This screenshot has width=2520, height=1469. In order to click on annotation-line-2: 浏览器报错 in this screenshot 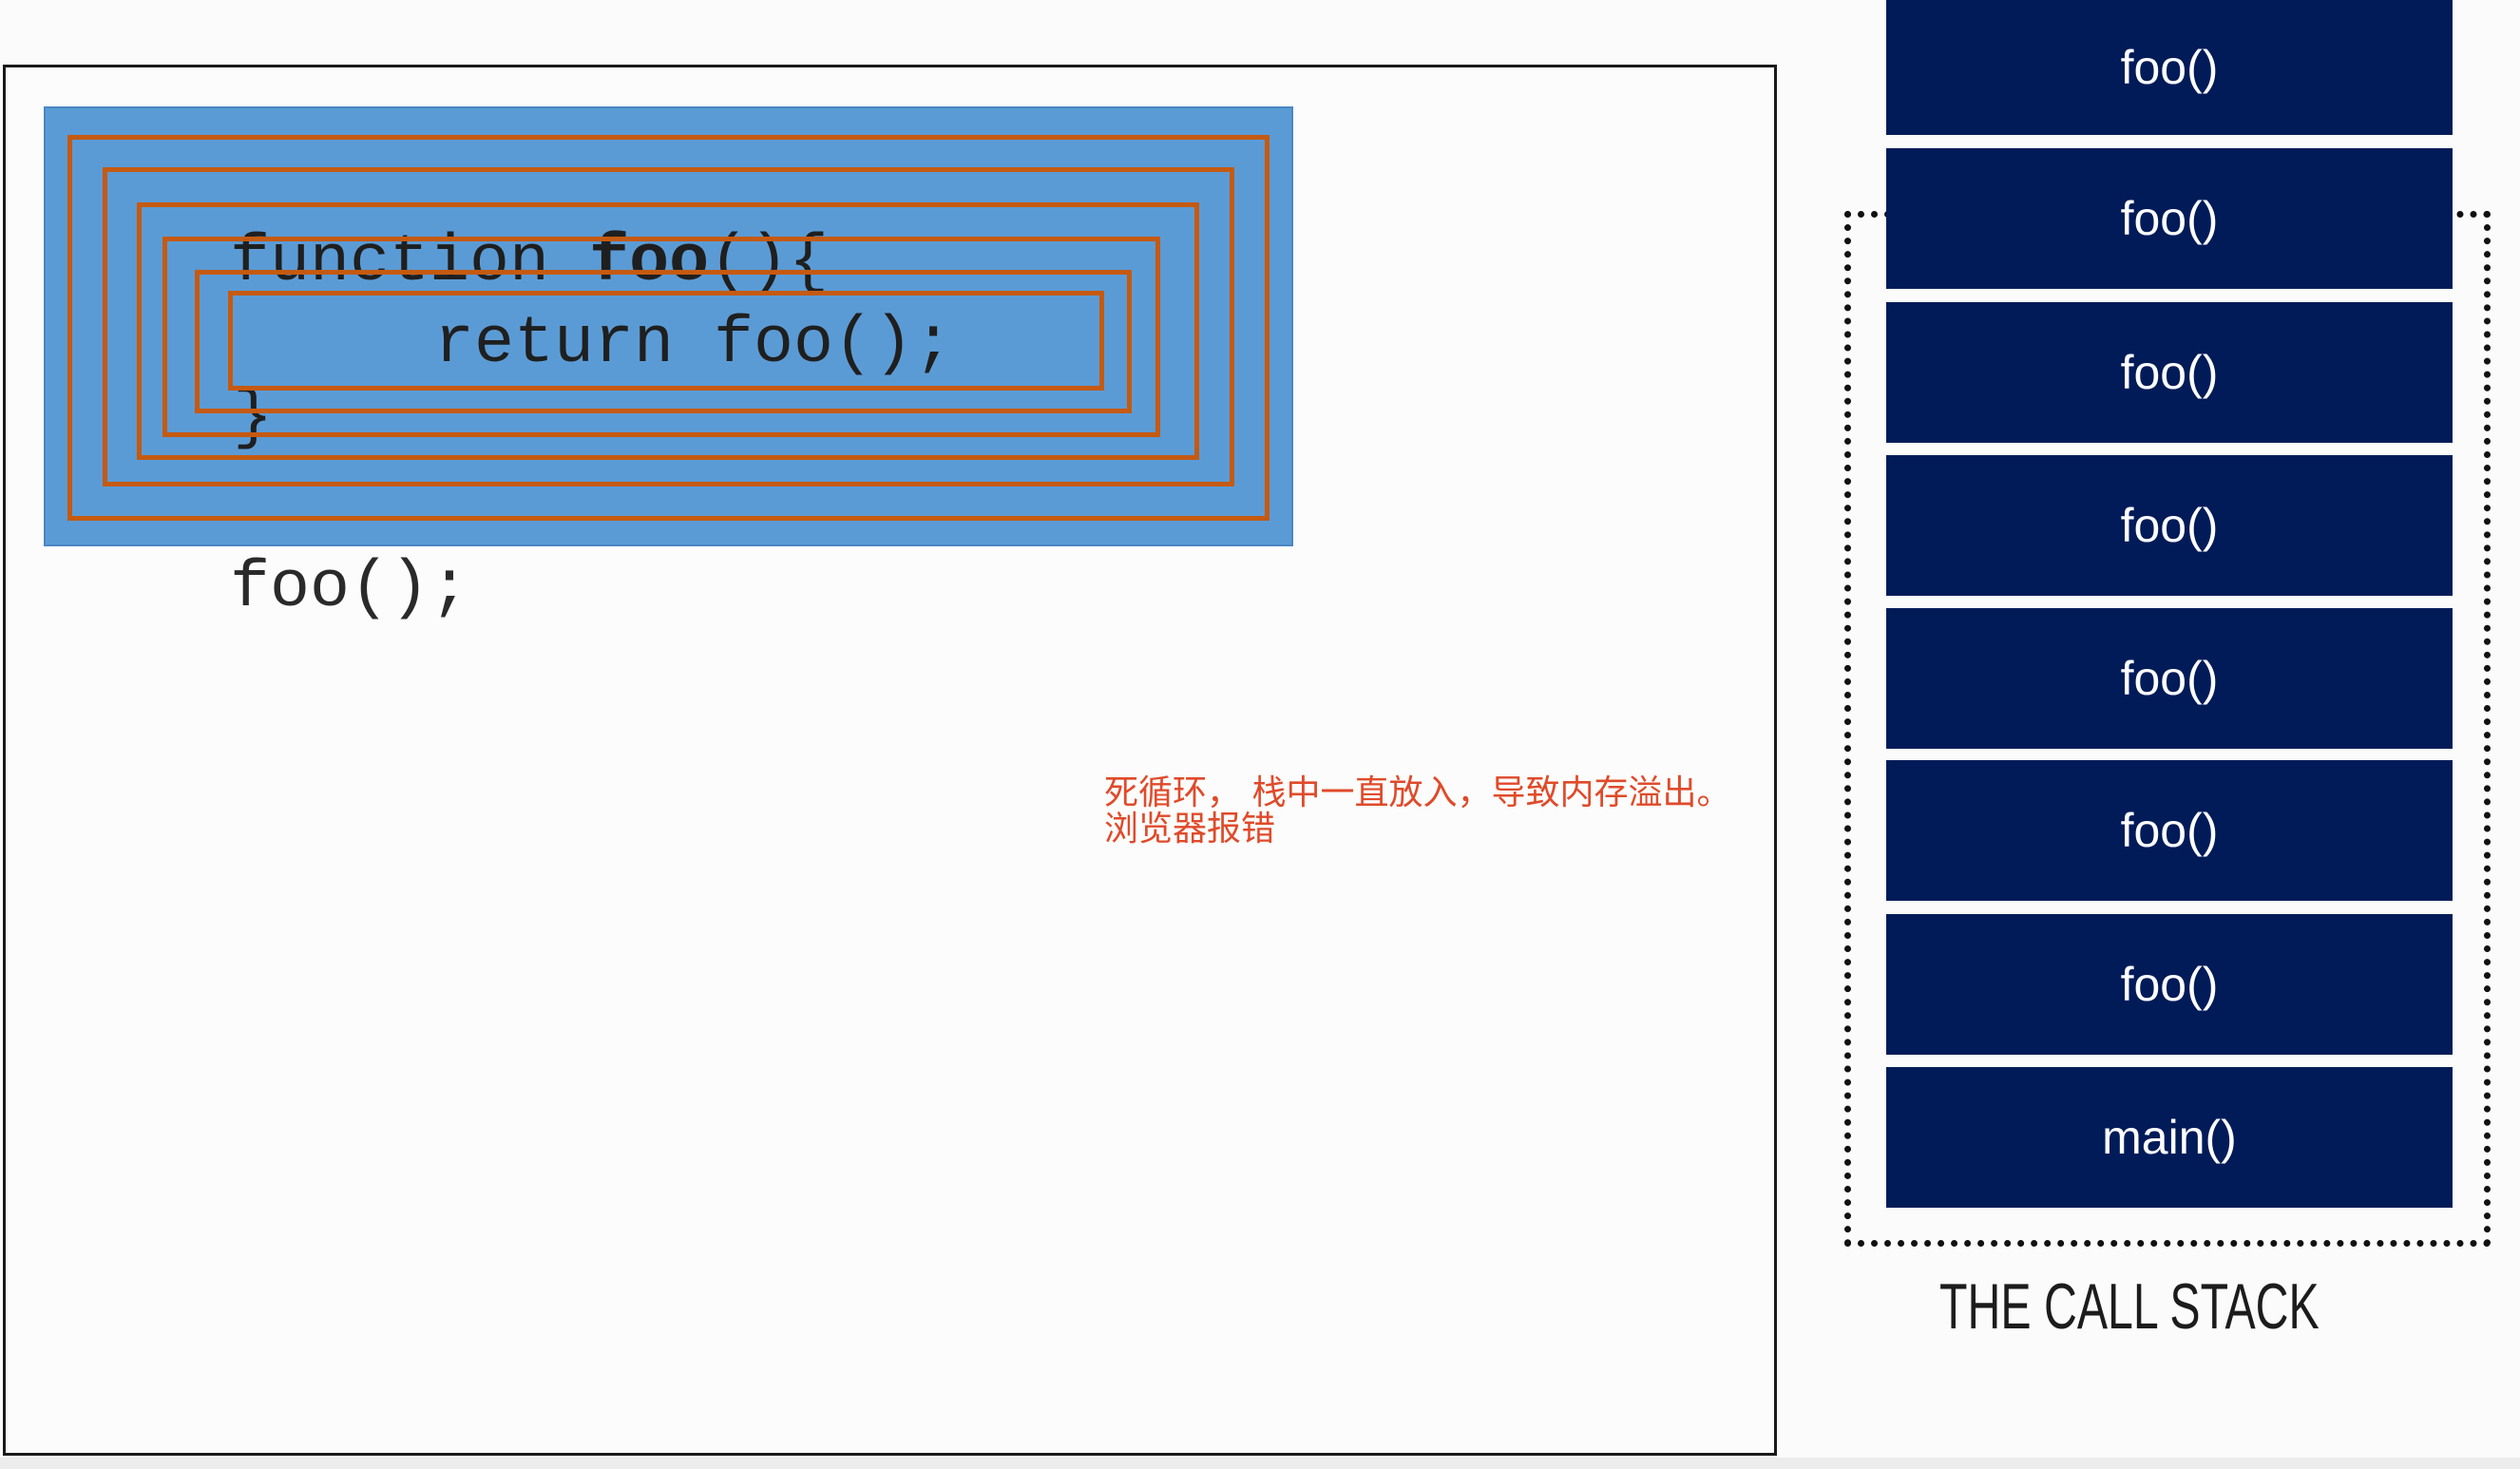, I will do `click(1190, 829)`.